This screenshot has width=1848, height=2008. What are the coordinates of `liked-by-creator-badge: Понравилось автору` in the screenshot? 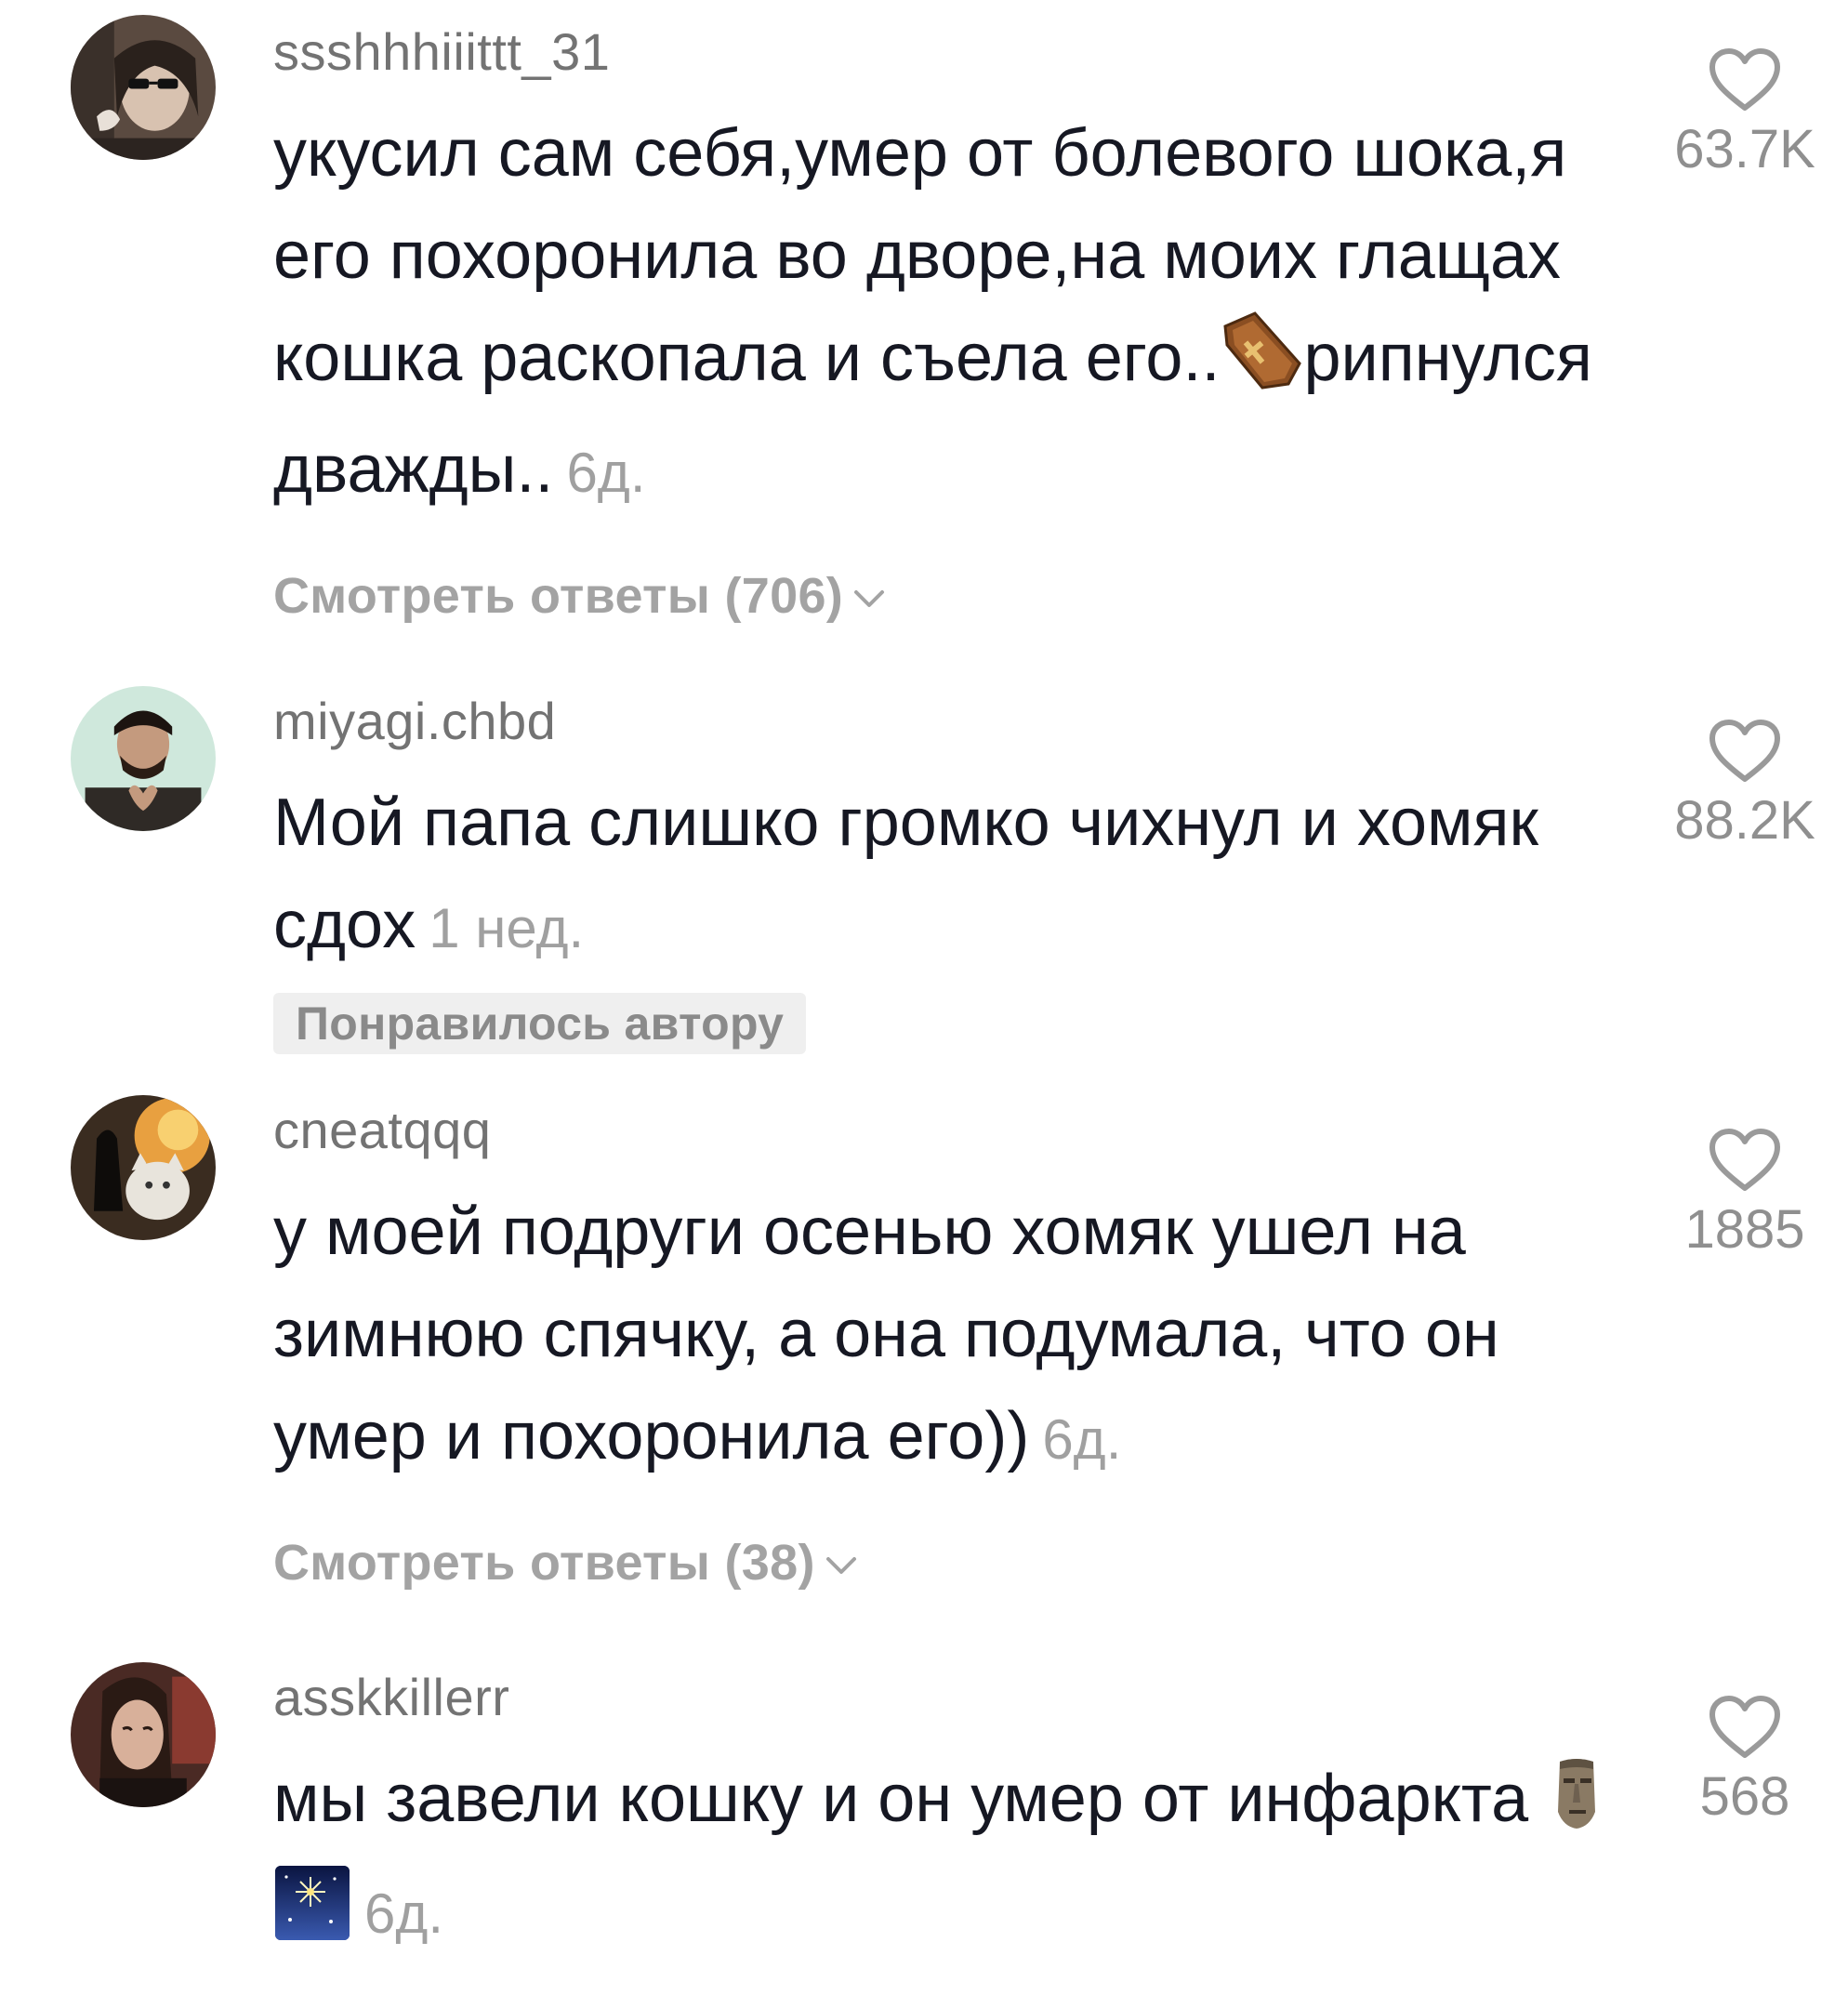 It's located at (540, 1023).